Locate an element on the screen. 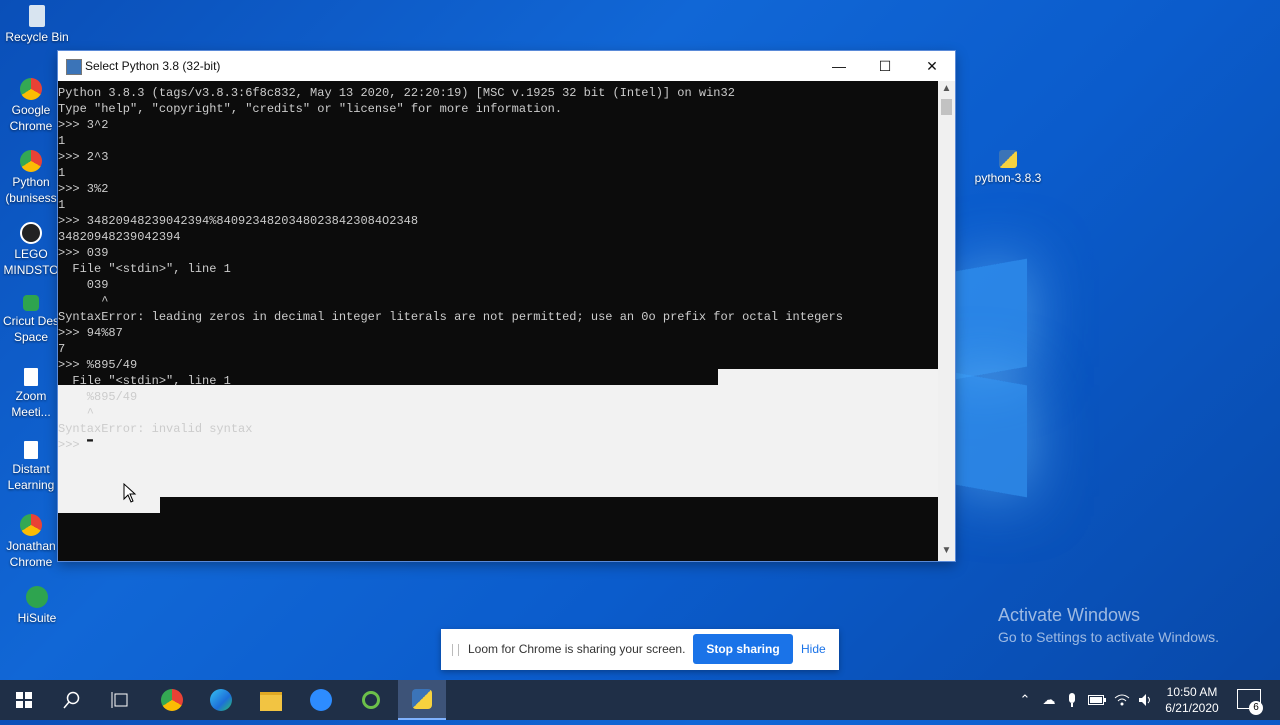 This screenshot has height=725, width=1280. zoom-icon is located at coordinates (321, 700).